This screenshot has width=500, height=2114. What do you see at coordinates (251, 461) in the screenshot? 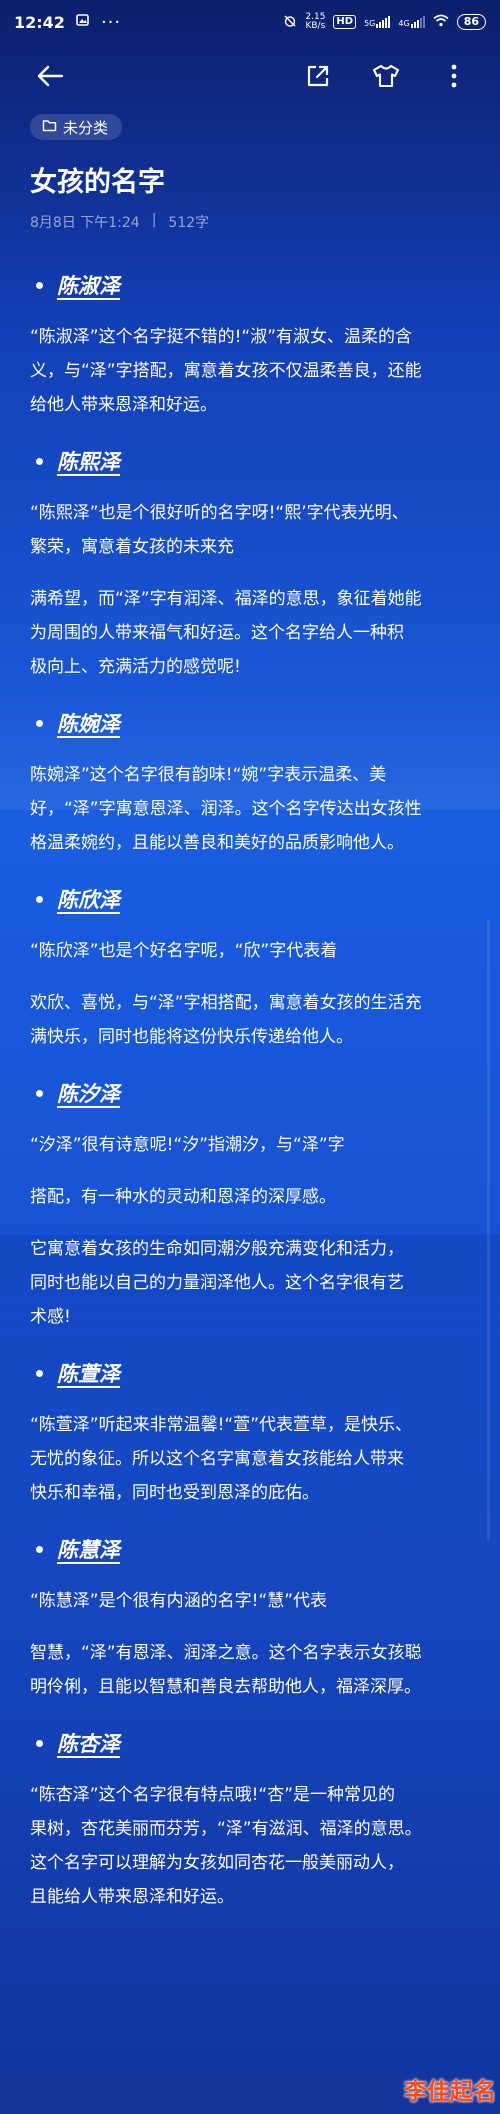
I see `name-heading: 陈熙泽` at bounding box center [251, 461].